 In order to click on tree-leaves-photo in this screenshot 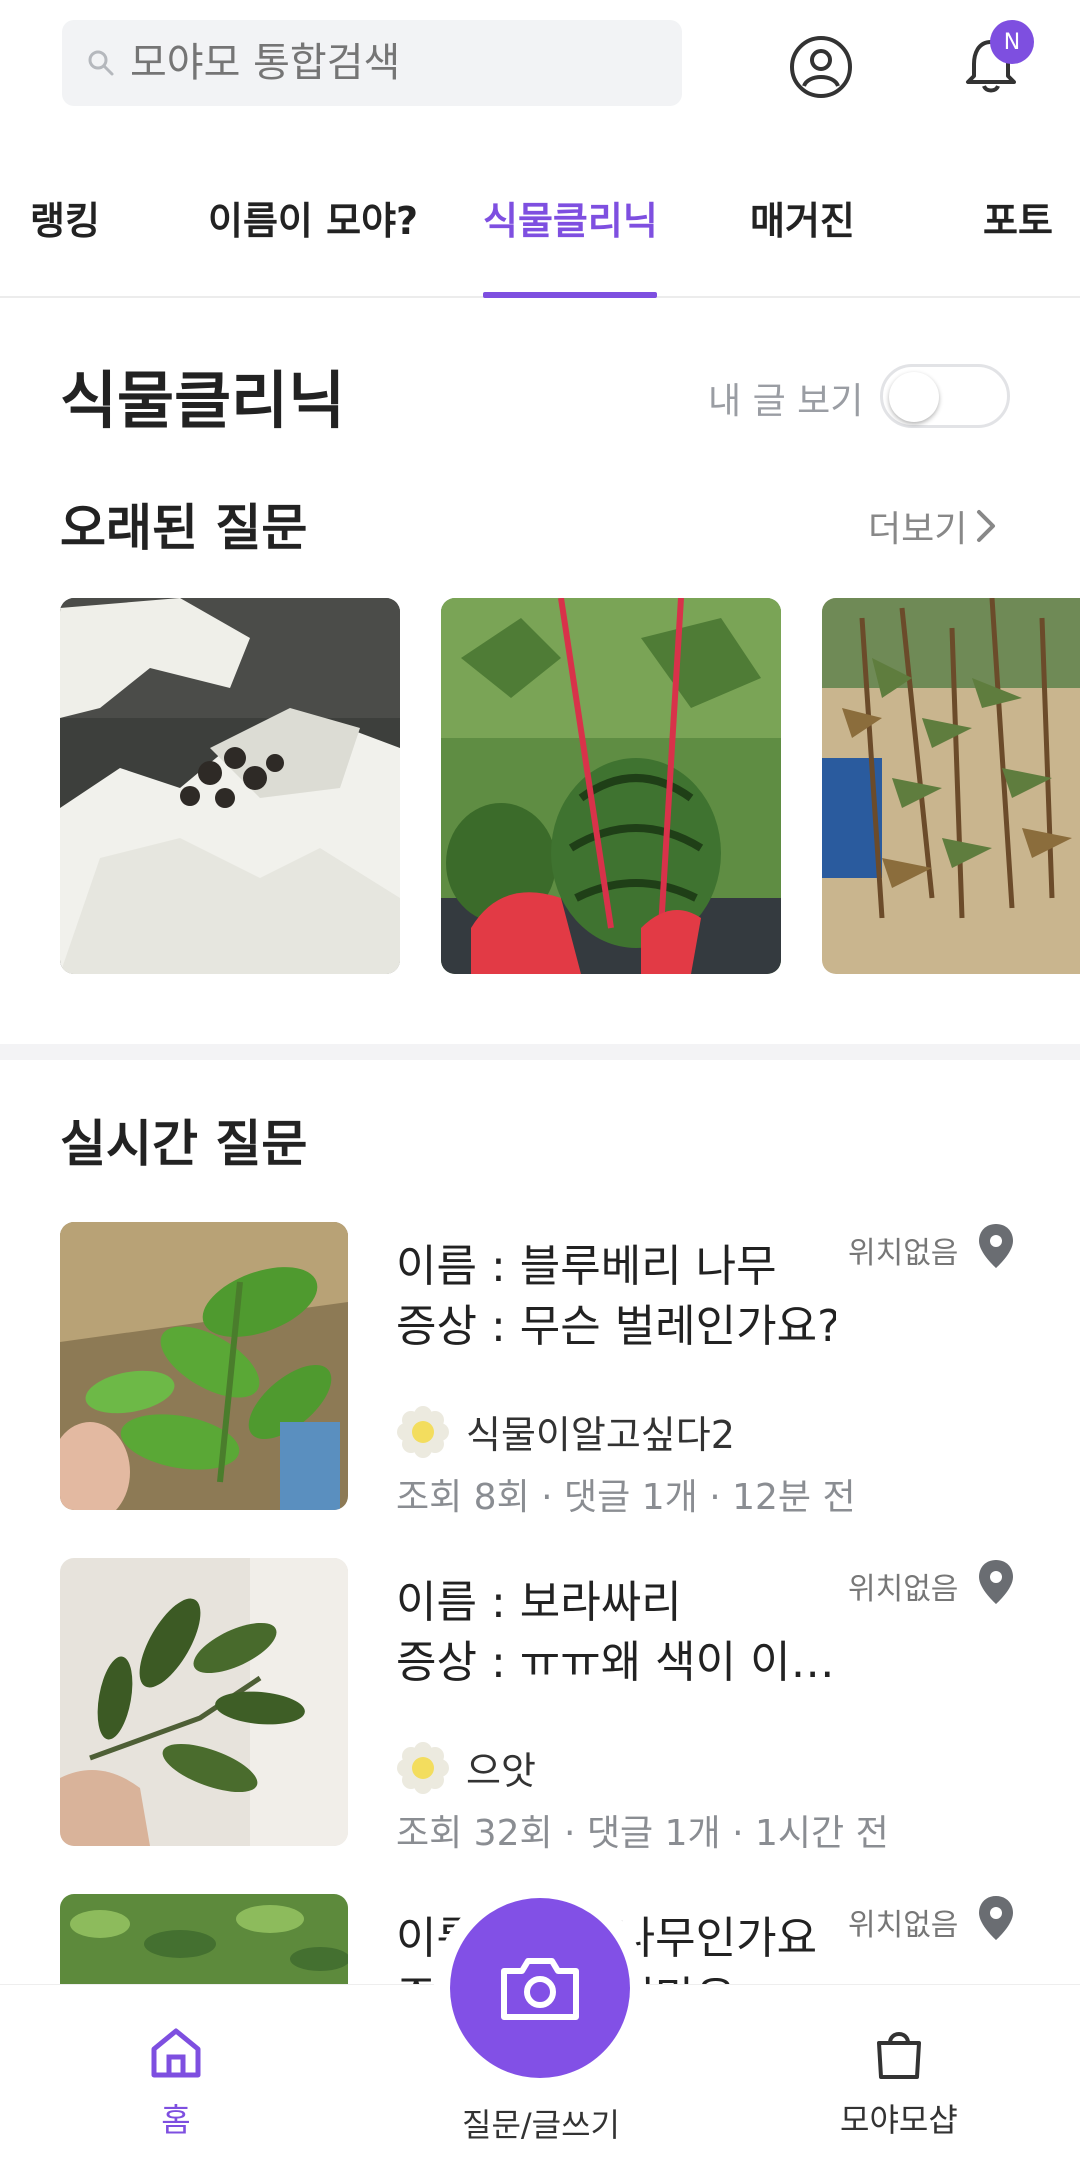, I will do `click(204, 1939)`.